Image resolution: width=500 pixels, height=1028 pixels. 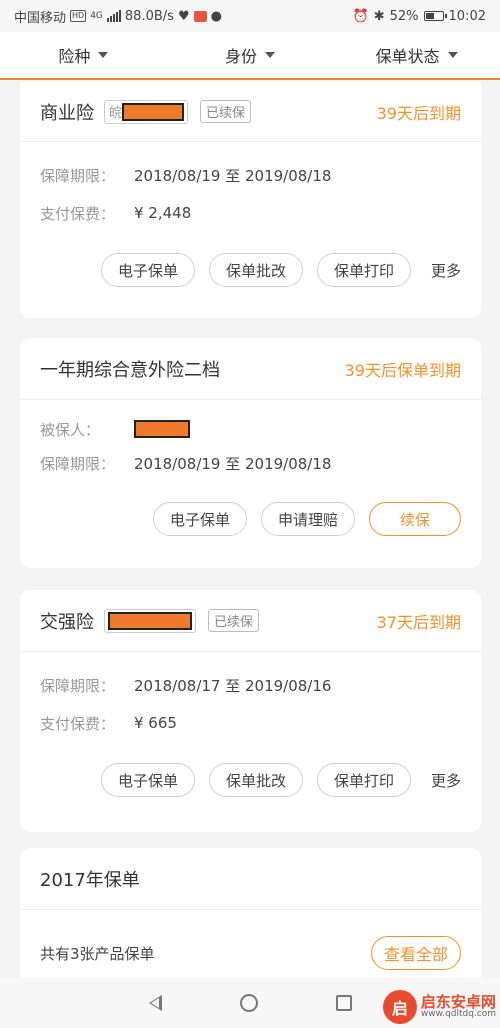 I want to click on insured-row: 被保人：, so click(x=250, y=429).